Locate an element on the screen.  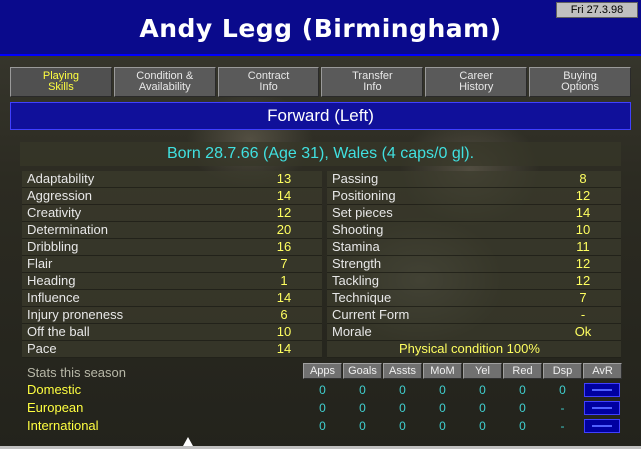
attribute-row: Off the ball 10 is located at coordinates (172, 332).